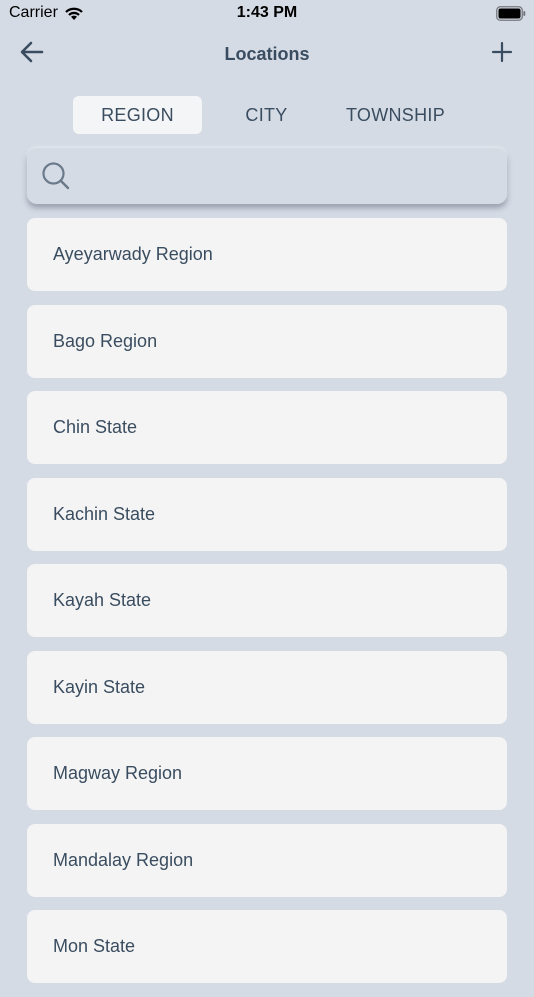 The image size is (534, 997). I want to click on location-type-tabs: REGION CITY TOWNSHIP, so click(266, 115).